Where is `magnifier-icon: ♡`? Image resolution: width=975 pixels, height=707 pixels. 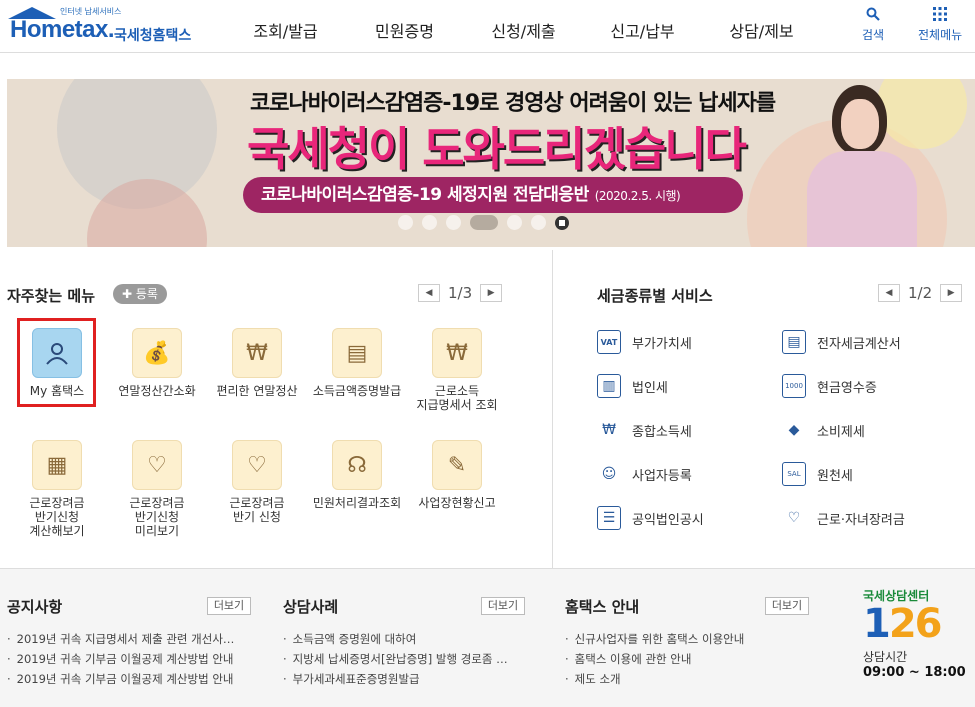 magnifier-icon: ♡ is located at coordinates (157, 465).